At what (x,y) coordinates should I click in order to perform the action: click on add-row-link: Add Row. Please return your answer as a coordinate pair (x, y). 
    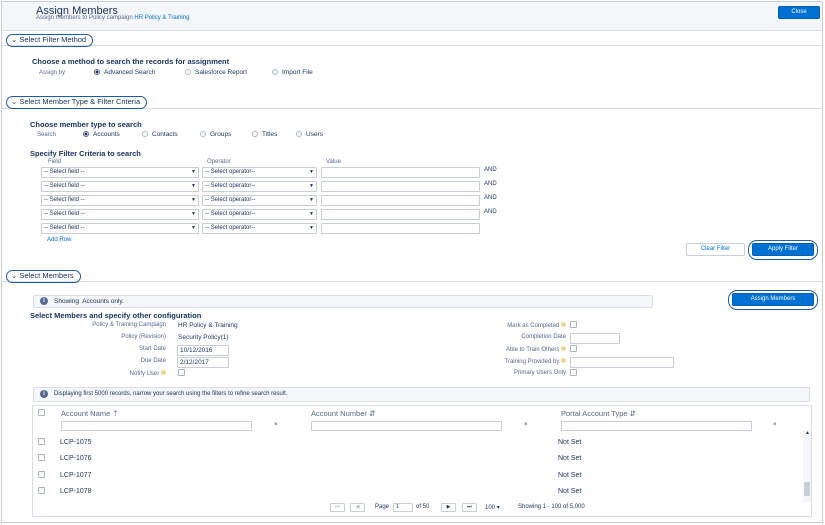
    Looking at the image, I should click on (59, 240).